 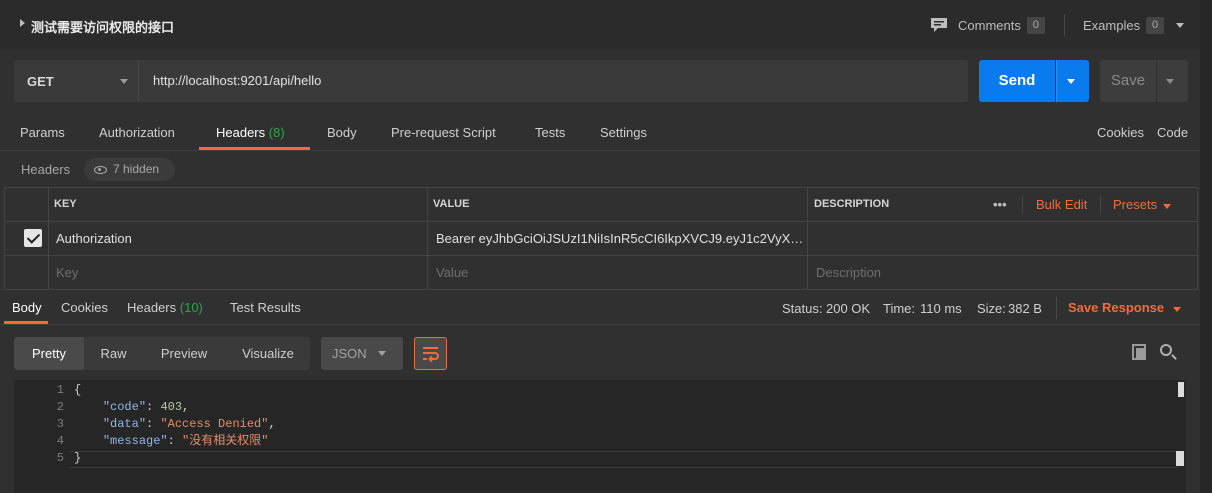 I want to click on wrap-lines-button, so click(x=430, y=353).